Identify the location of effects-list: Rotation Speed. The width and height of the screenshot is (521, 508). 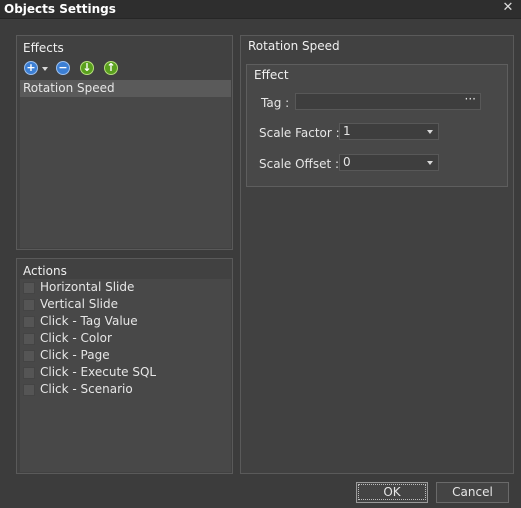
(125, 164).